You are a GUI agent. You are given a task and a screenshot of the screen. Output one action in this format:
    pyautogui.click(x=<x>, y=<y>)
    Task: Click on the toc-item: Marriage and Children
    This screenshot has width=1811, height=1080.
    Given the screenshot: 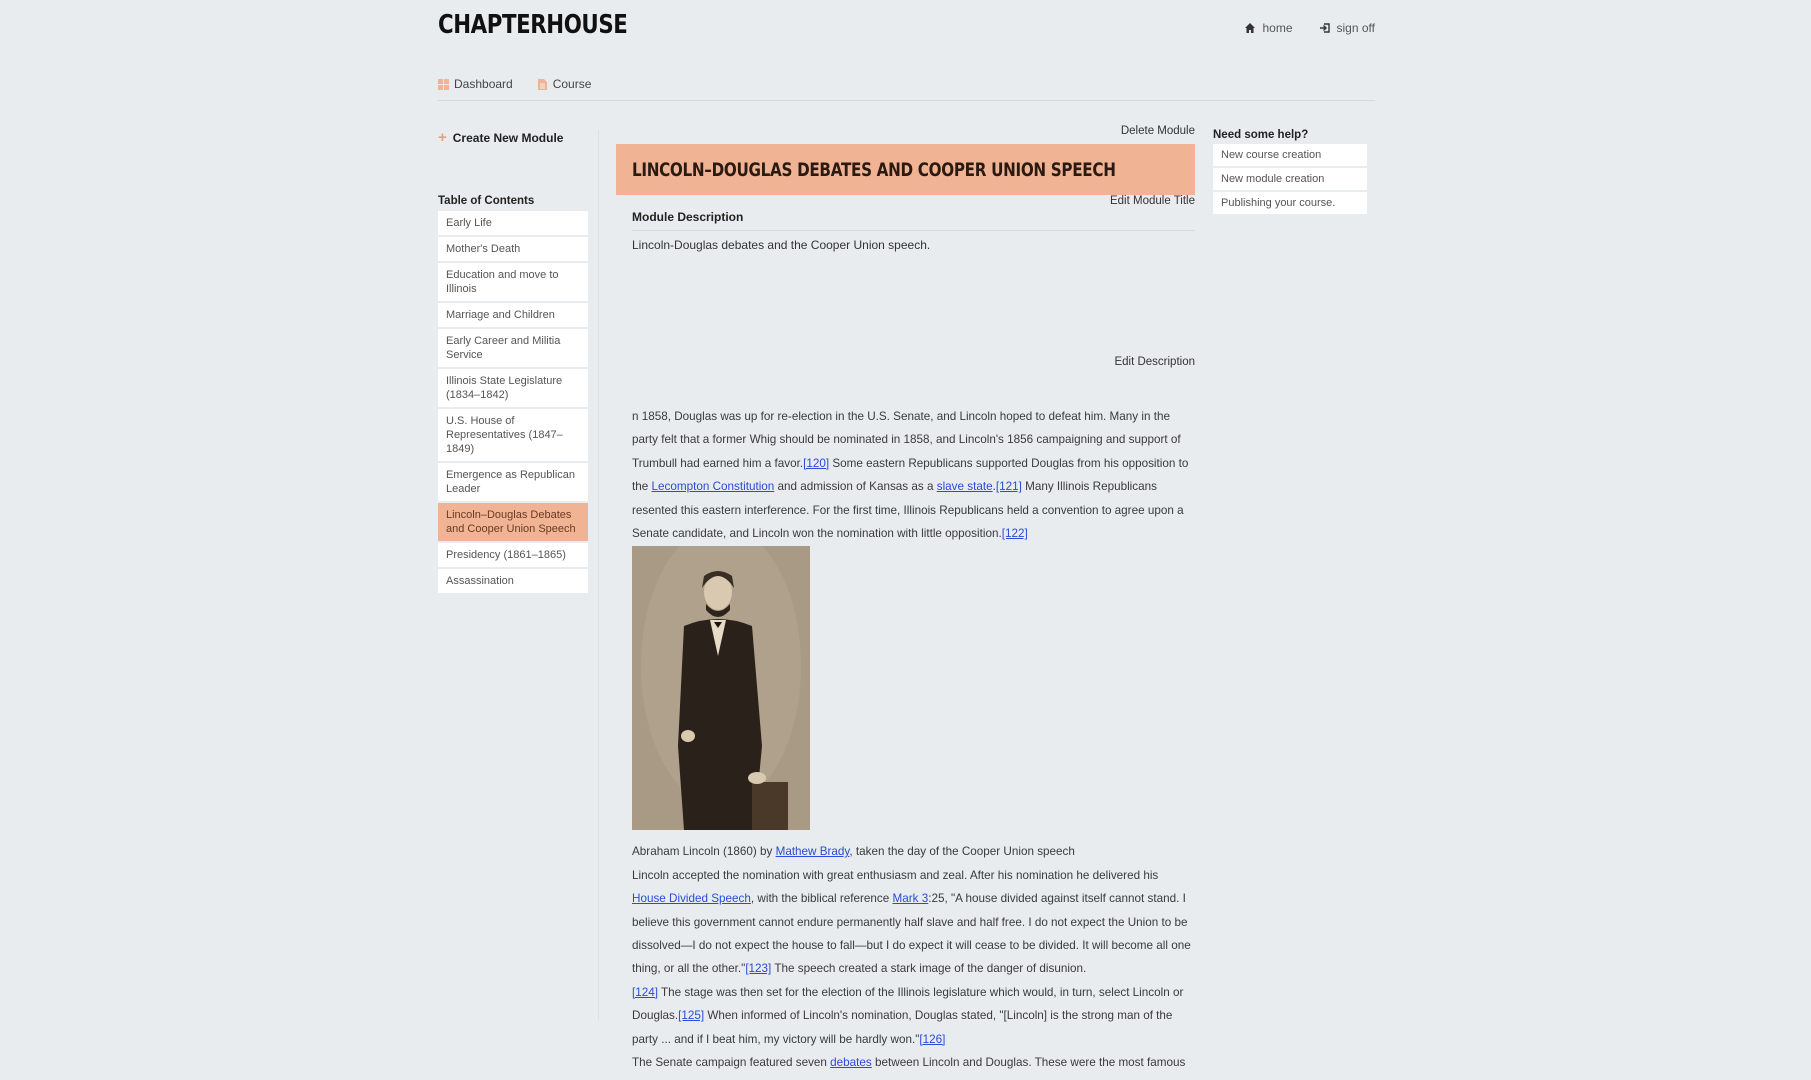 What is the action you would take?
    pyautogui.click(x=513, y=315)
    